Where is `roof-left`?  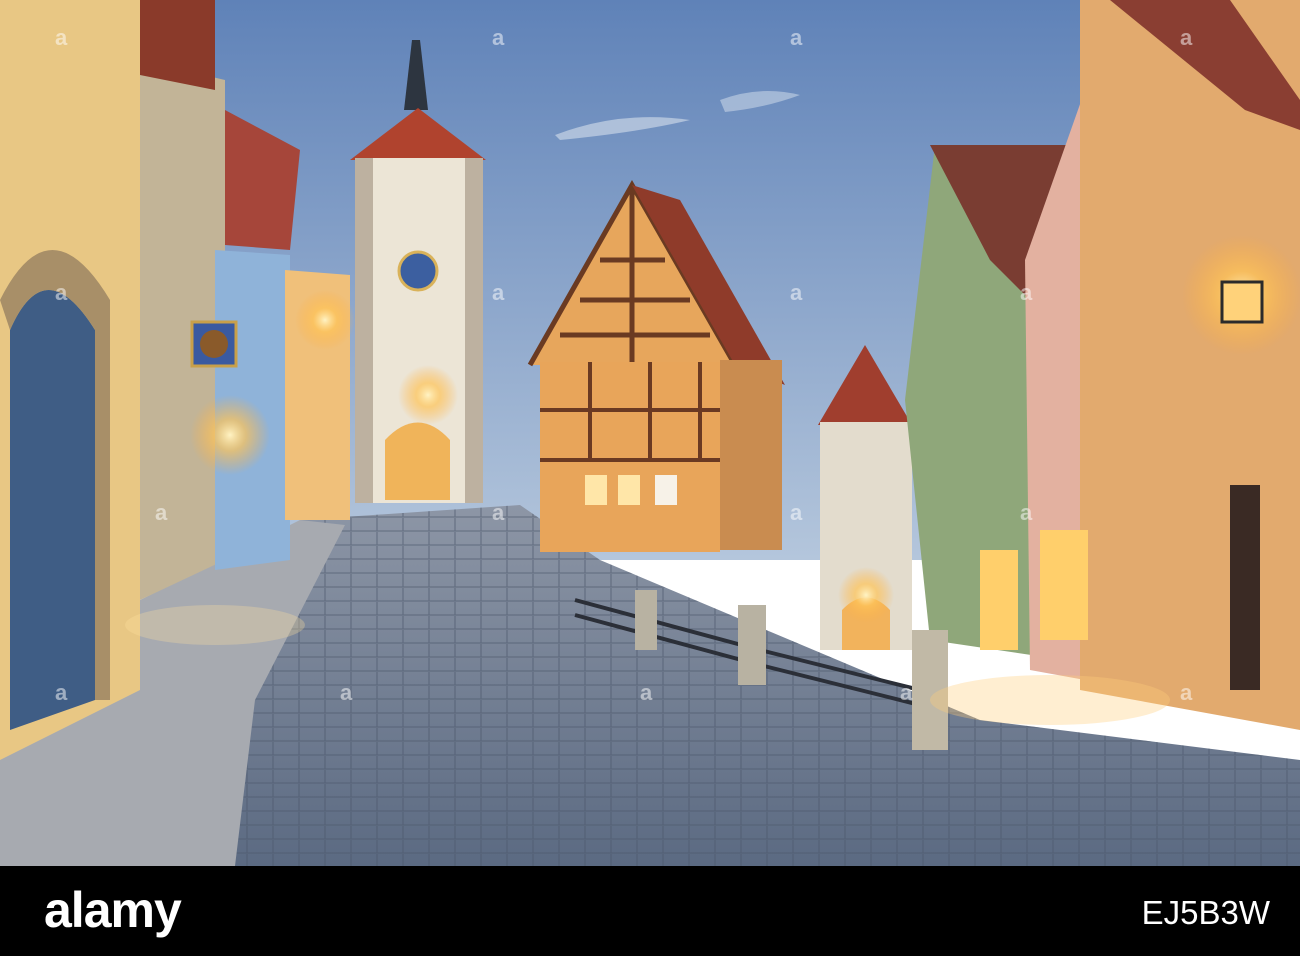
roof-left is located at coordinates (177, 45).